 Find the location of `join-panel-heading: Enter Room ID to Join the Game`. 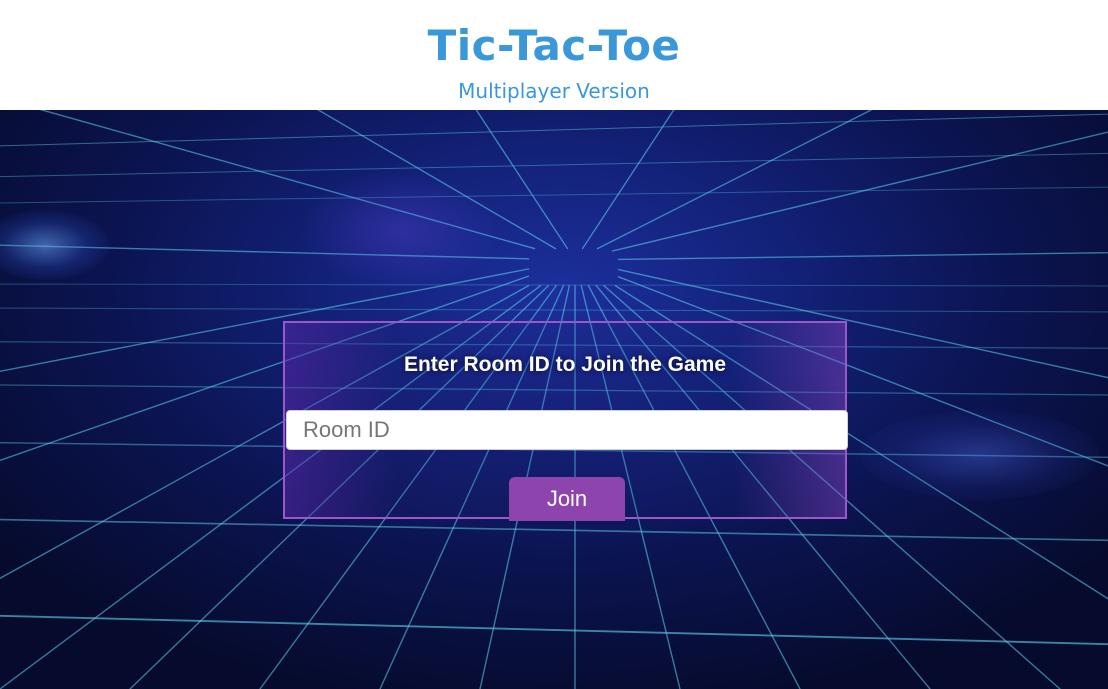

join-panel-heading: Enter Room ID to Join the Game is located at coordinates (565, 364).